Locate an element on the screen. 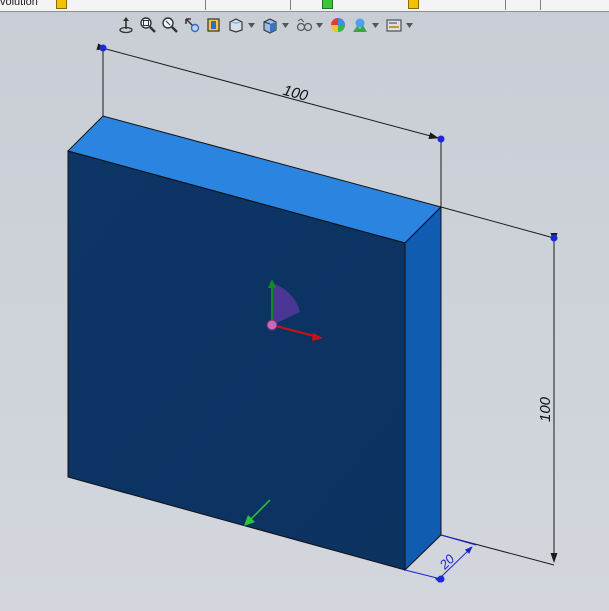 This screenshot has width=609, height=611. block-side-face is located at coordinates (423, 388).